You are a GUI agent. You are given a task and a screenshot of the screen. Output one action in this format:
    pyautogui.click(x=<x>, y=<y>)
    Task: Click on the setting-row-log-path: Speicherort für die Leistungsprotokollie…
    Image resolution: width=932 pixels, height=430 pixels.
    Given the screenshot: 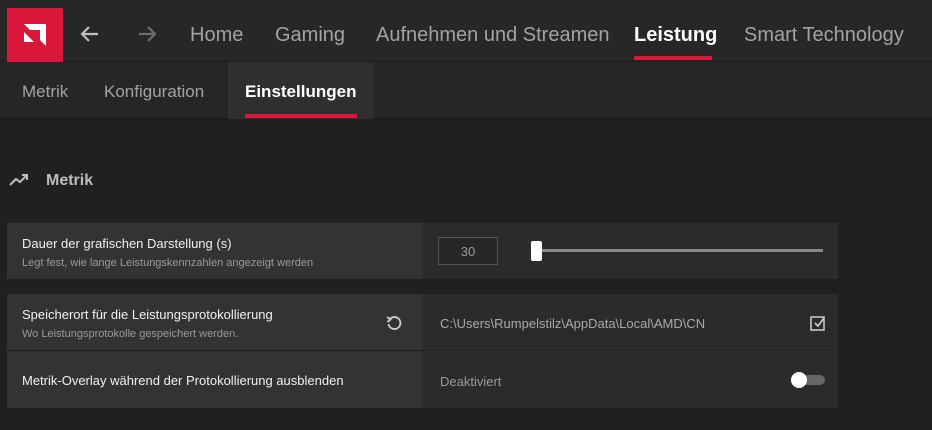 What is the action you would take?
    pyautogui.click(x=422, y=322)
    